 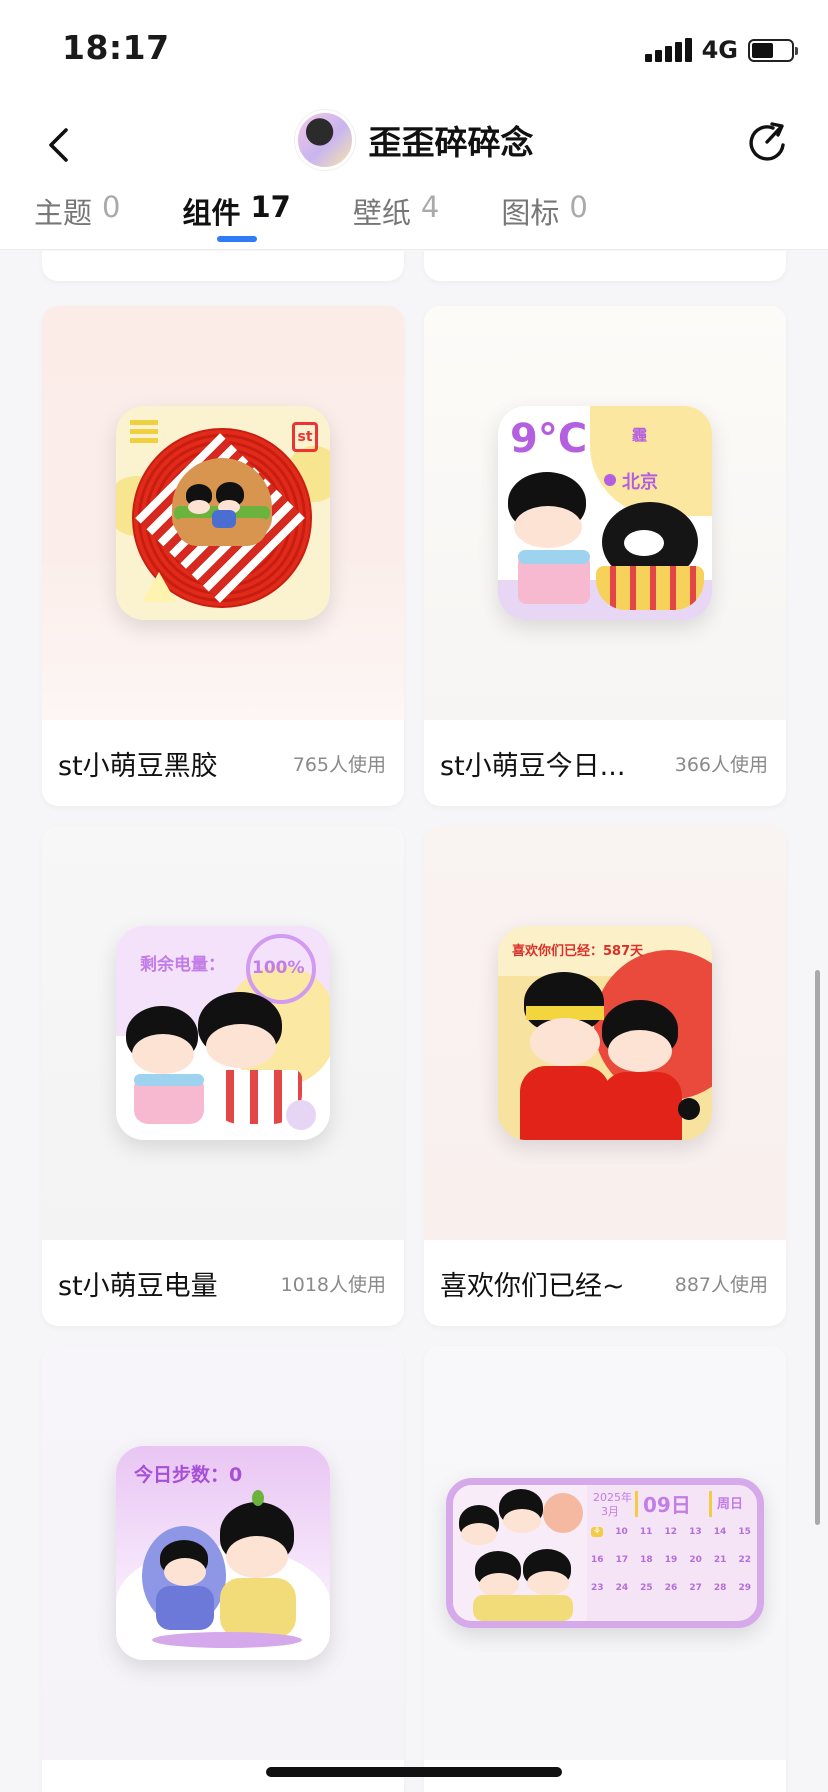 What do you see at coordinates (640, 482) in the screenshot?
I see `weather-city: 北京` at bounding box center [640, 482].